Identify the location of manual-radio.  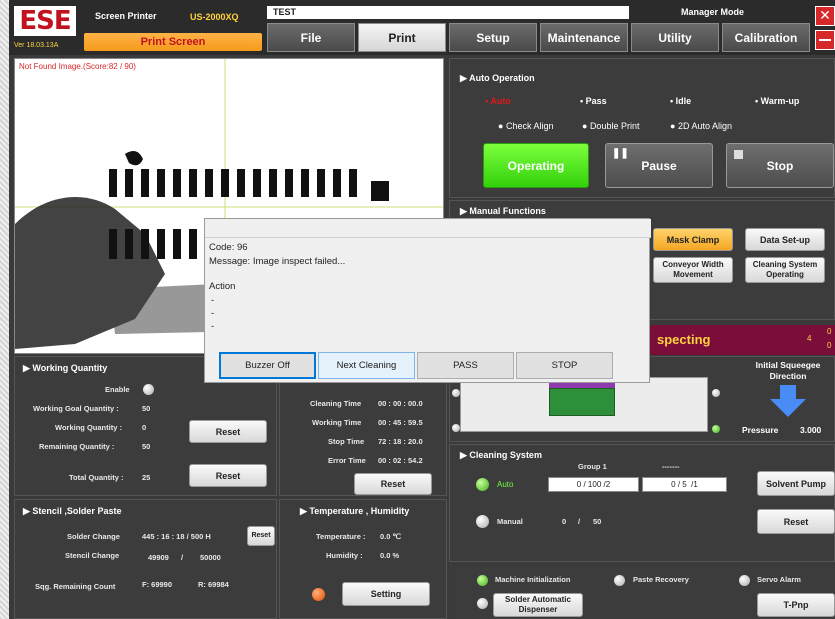
(482, 521).